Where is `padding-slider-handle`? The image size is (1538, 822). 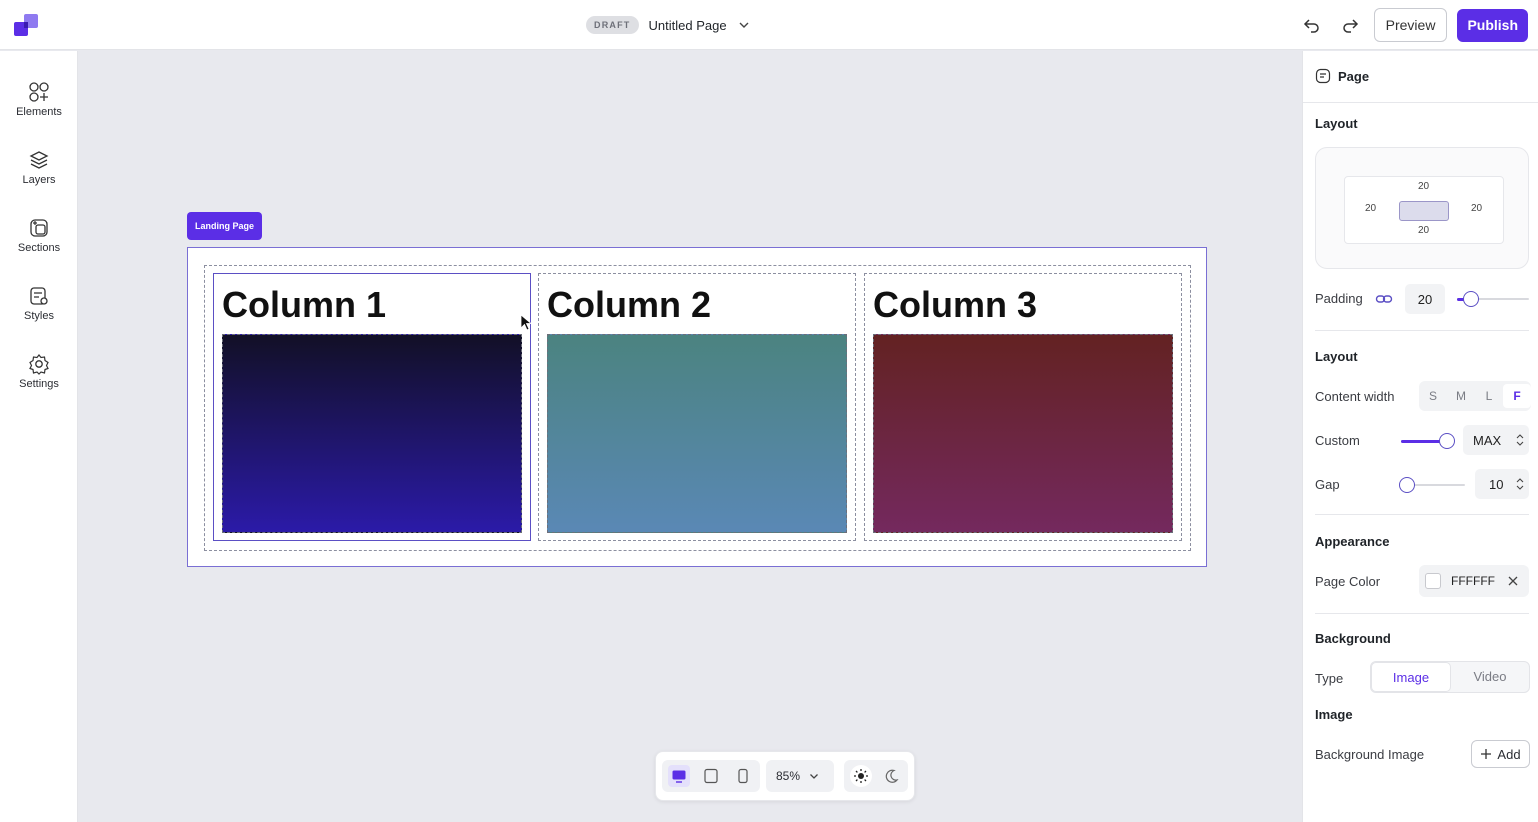
padding-slider-handle is located at coordinates (1471, 299).